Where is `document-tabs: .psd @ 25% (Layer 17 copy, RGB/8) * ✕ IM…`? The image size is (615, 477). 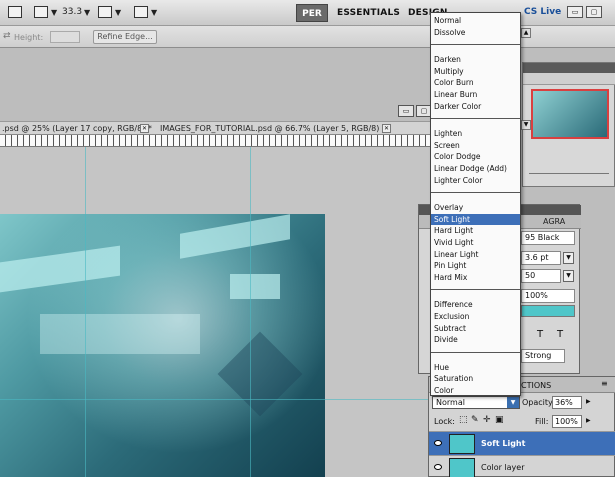 document-tabs: .psd @ 25% (Layer 17 copy, RGB/8) * ✕ IM… is located at coordinates (215, 128).